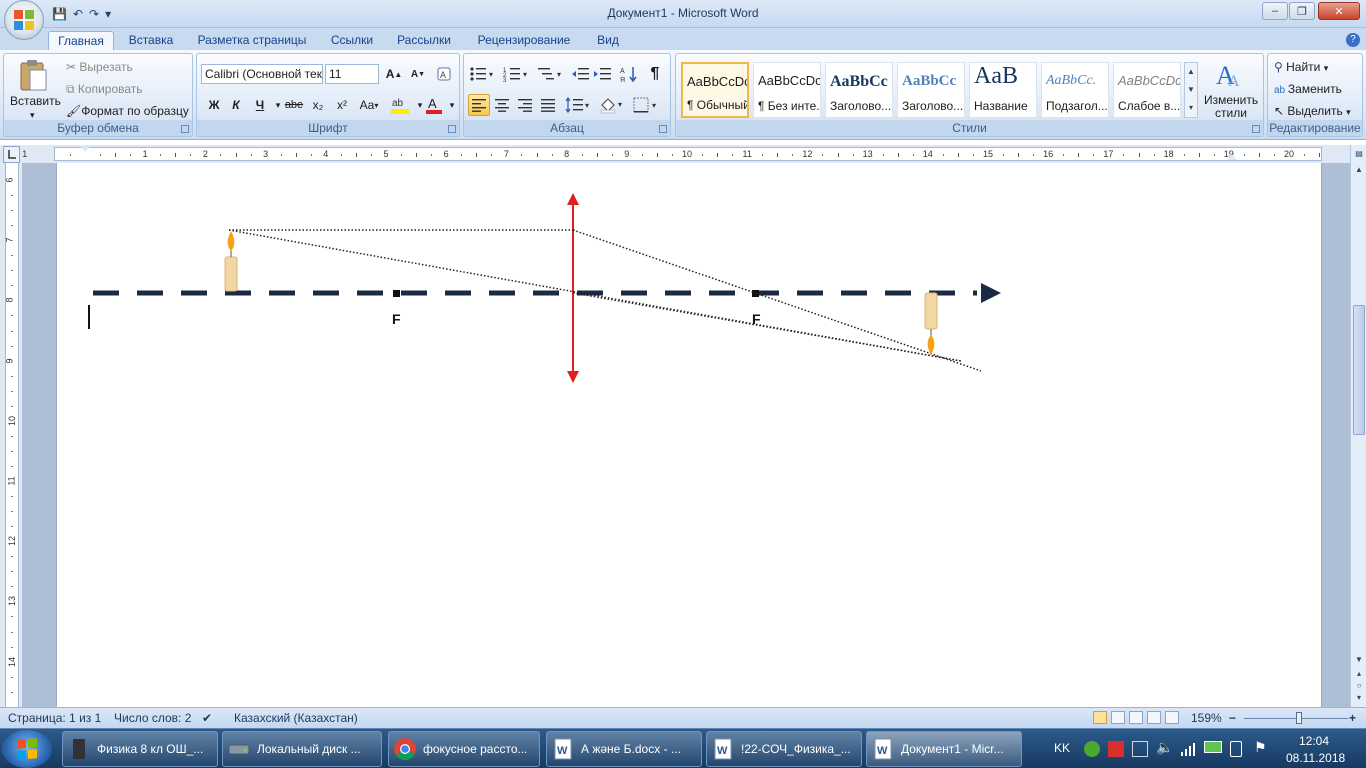 This screenshot has height=768, width=1366. Describe the element at coordinates (1100, 717) in the screenshot. I see `print-layout-icon` at that location.